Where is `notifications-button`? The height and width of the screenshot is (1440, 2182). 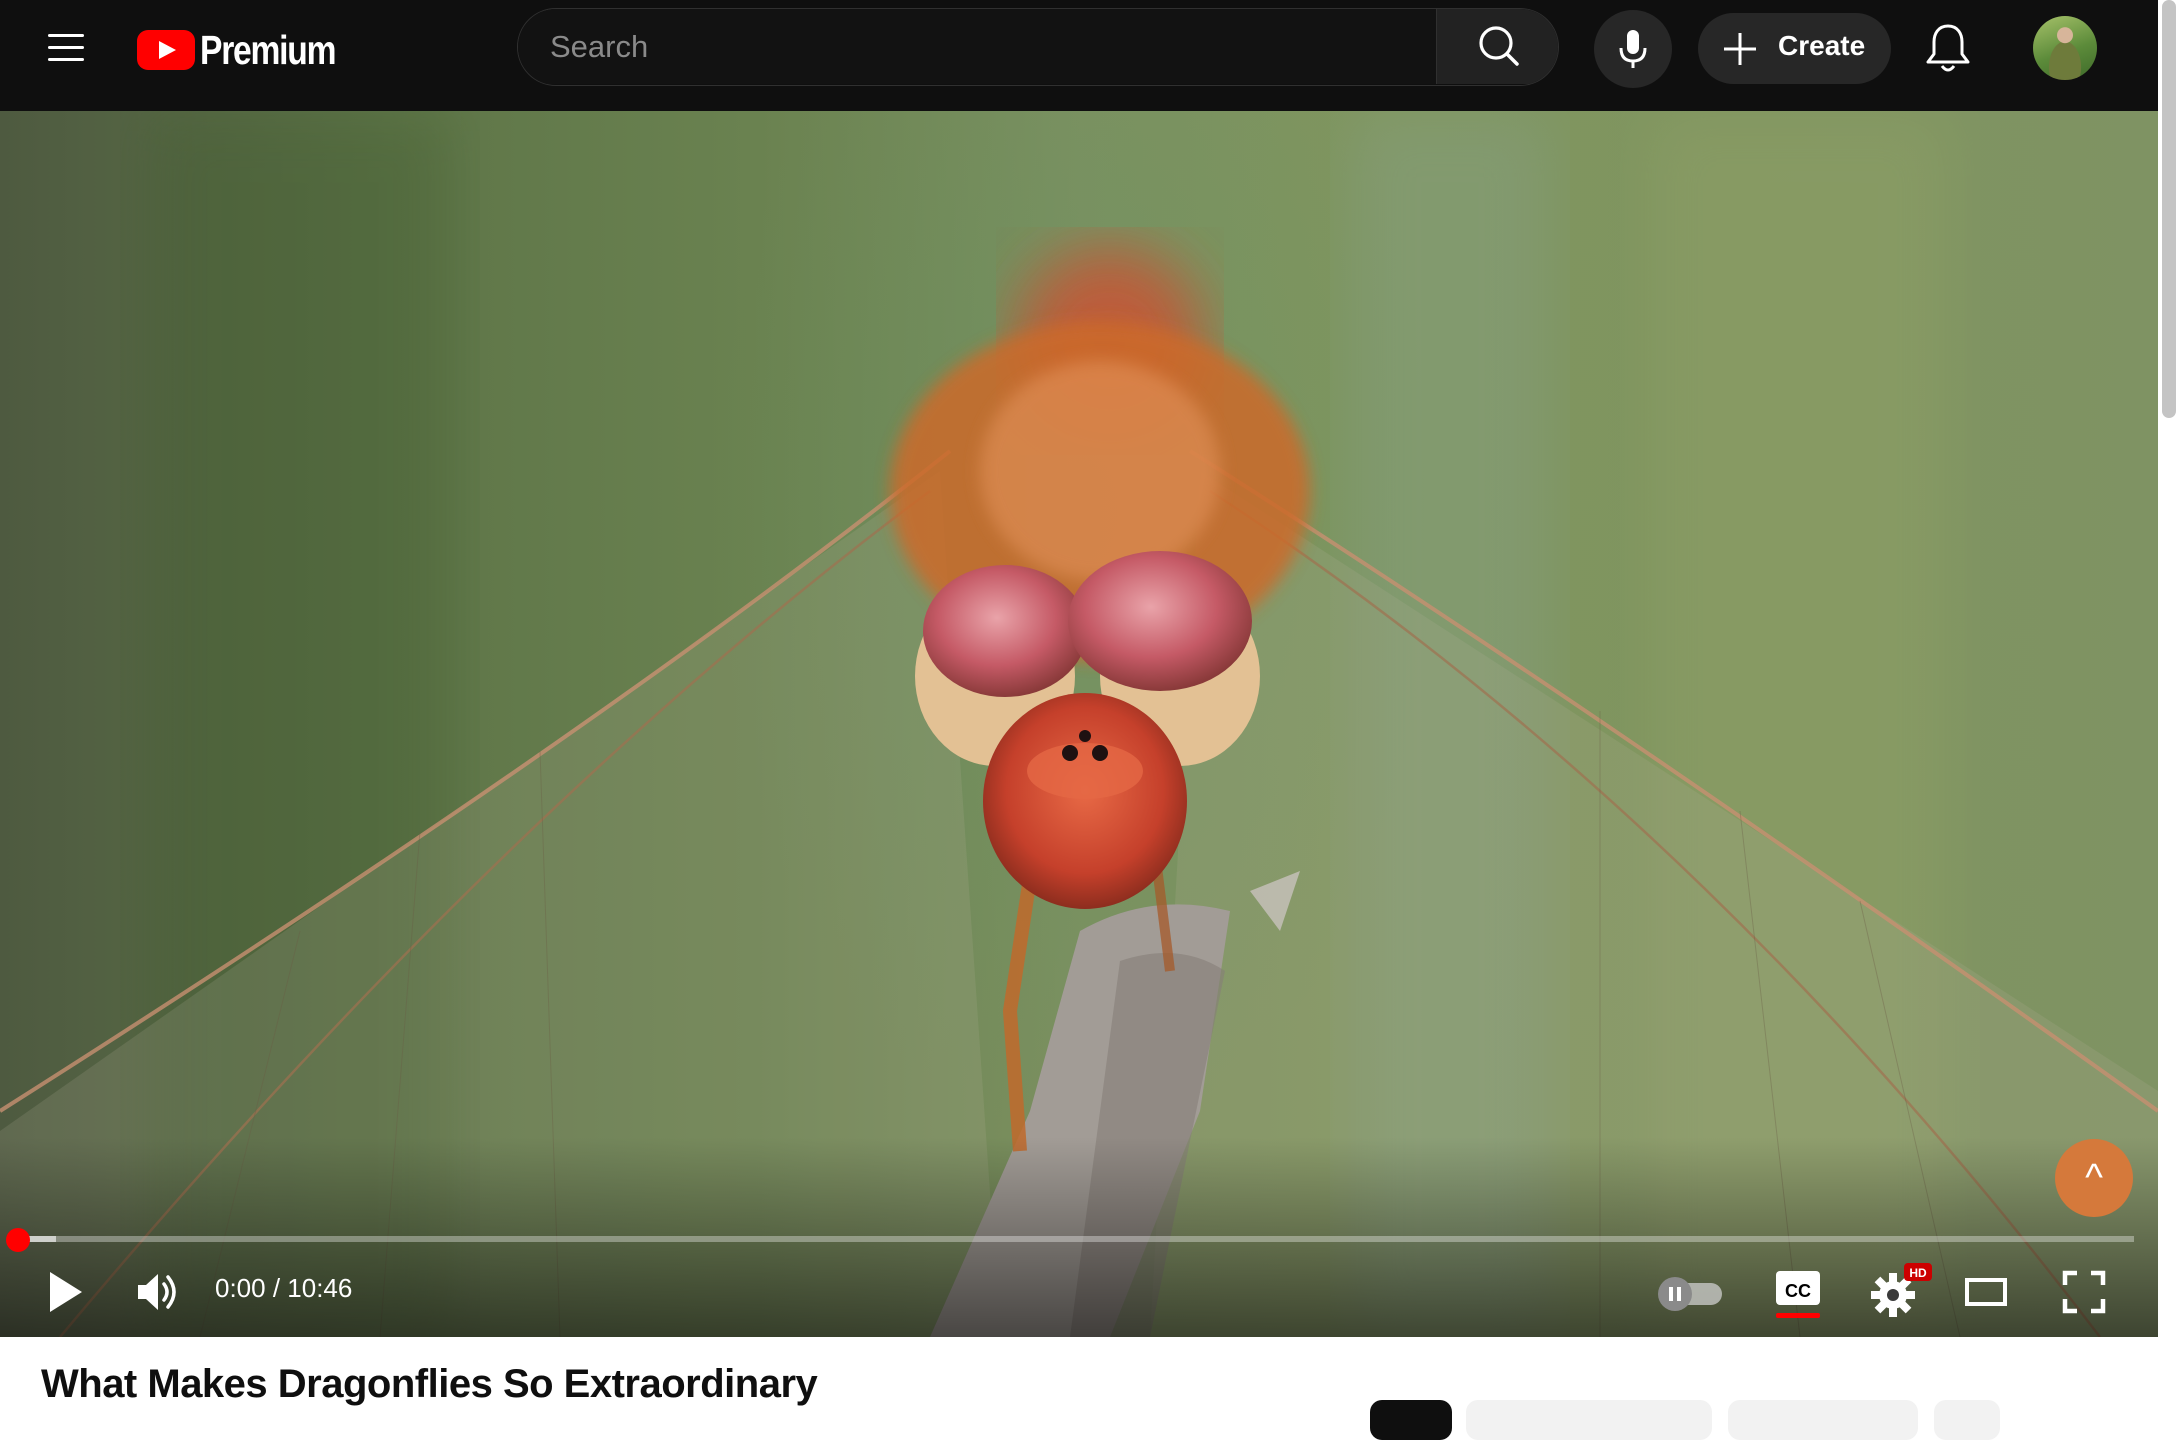 notifications-button is located at coordinates (1948, 48).